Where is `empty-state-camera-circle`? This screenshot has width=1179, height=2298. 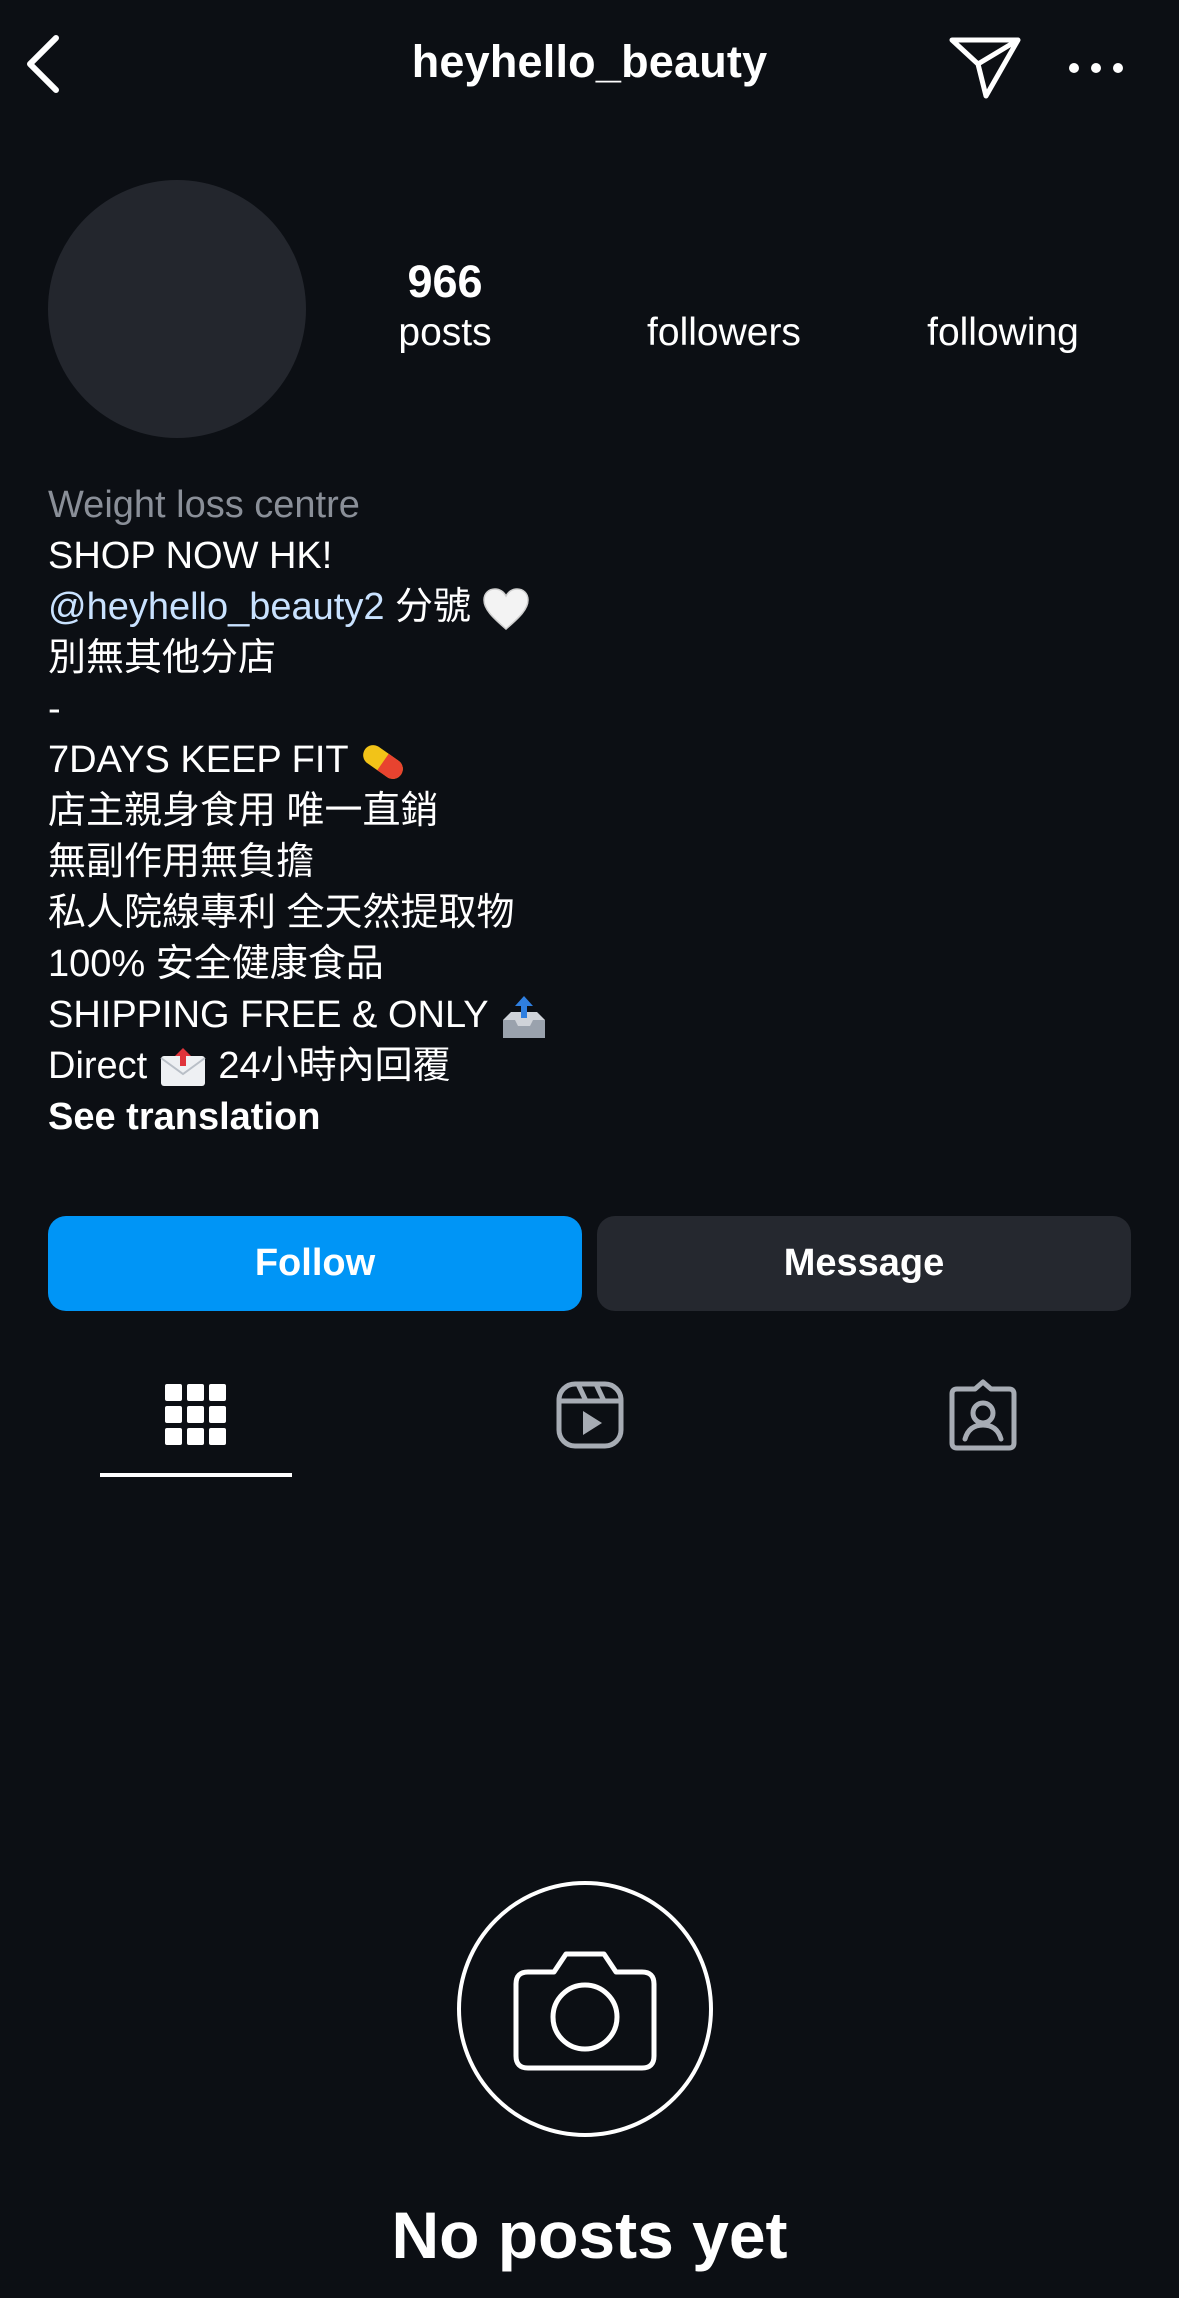
empty-state-camera-circle is located at coordinates (585, 2009).